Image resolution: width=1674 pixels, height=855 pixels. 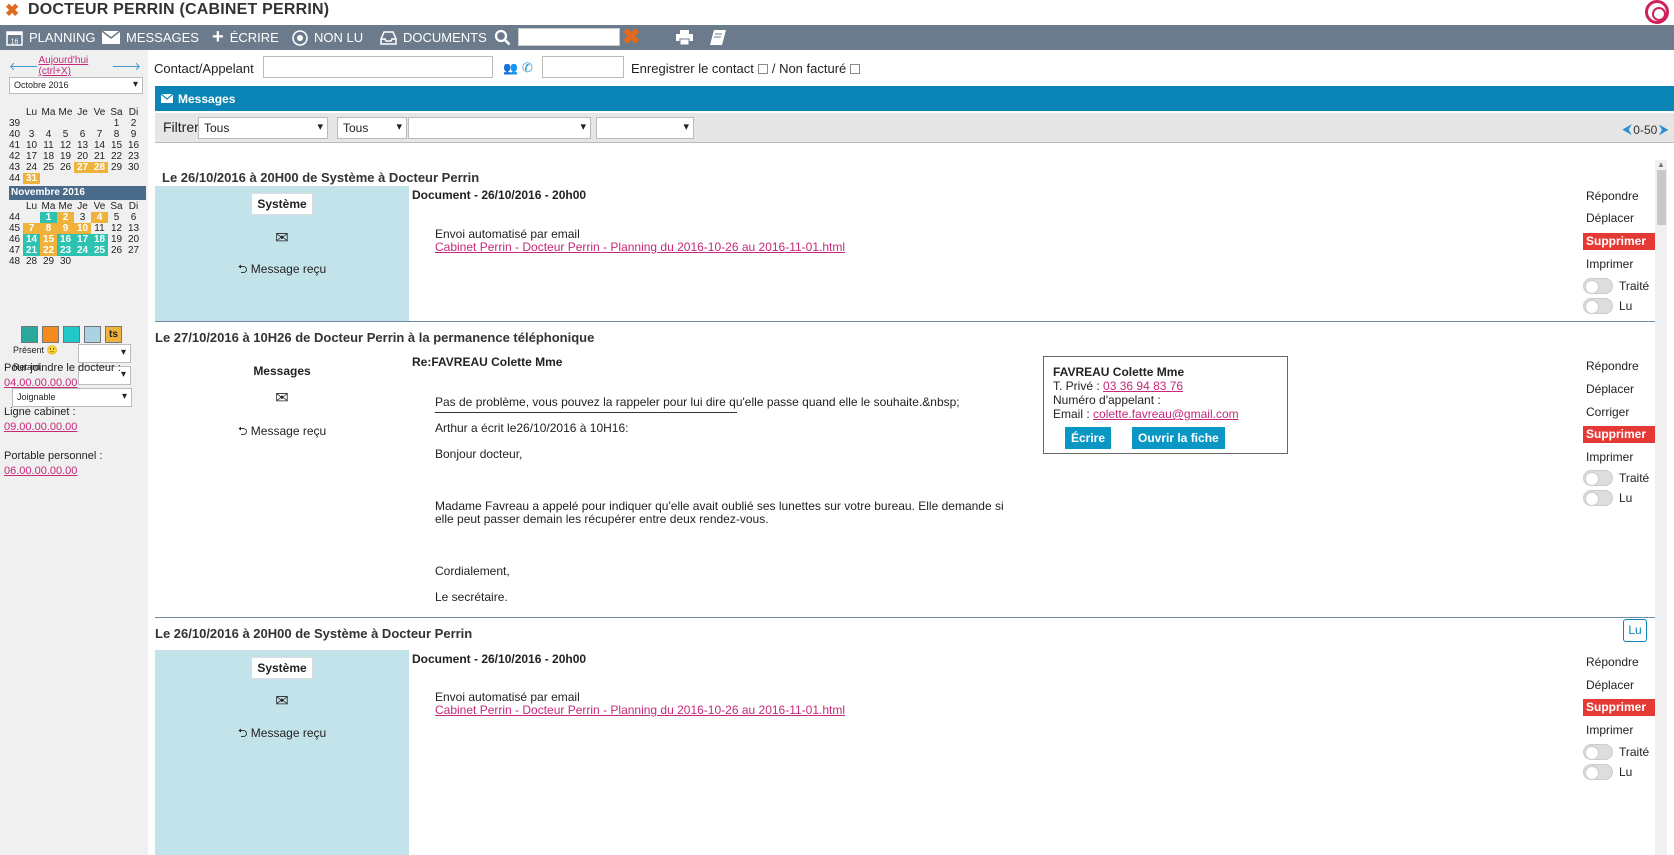 What do you see at coordinates (99, 239) in the screenshot?
I see `calendar-day: 18` at bounding box center [99, 239].